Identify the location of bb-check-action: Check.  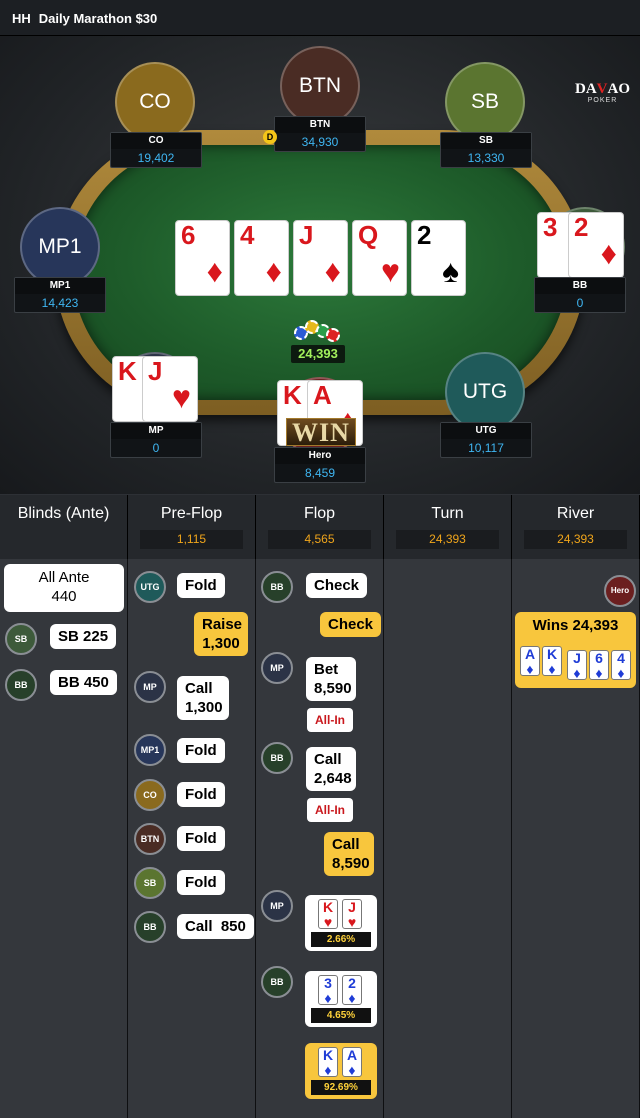
(337, 585).